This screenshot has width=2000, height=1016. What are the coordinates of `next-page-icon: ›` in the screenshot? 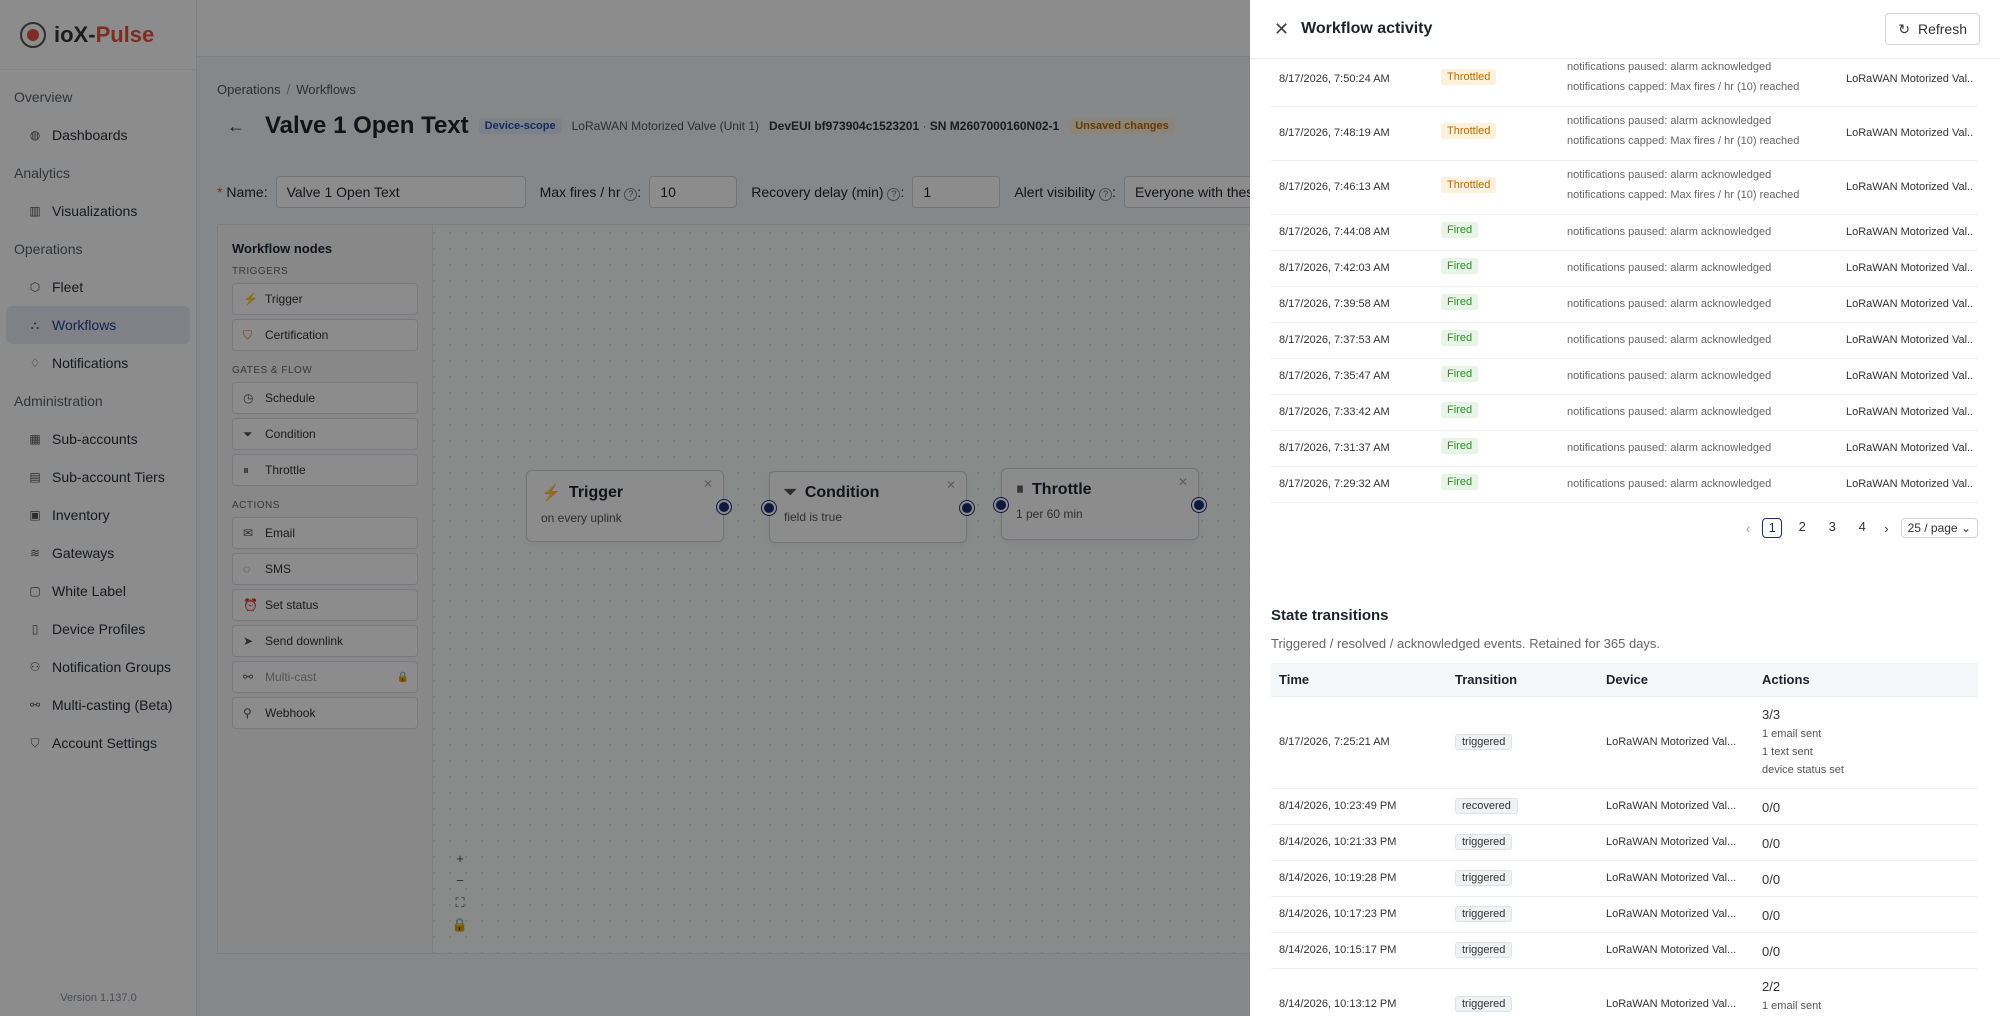 It's located at (1886, 528).